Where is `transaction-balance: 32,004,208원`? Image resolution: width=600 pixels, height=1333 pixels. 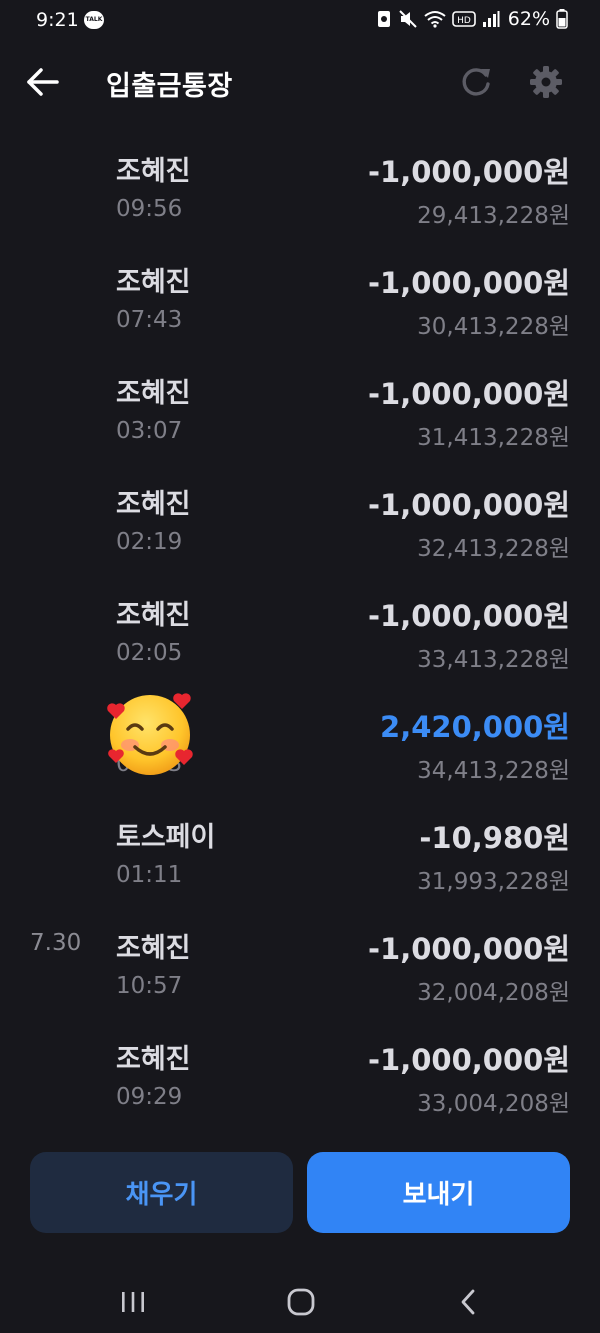
transaction-balance: 32,004,208원 is located at coordinates (493, 993).